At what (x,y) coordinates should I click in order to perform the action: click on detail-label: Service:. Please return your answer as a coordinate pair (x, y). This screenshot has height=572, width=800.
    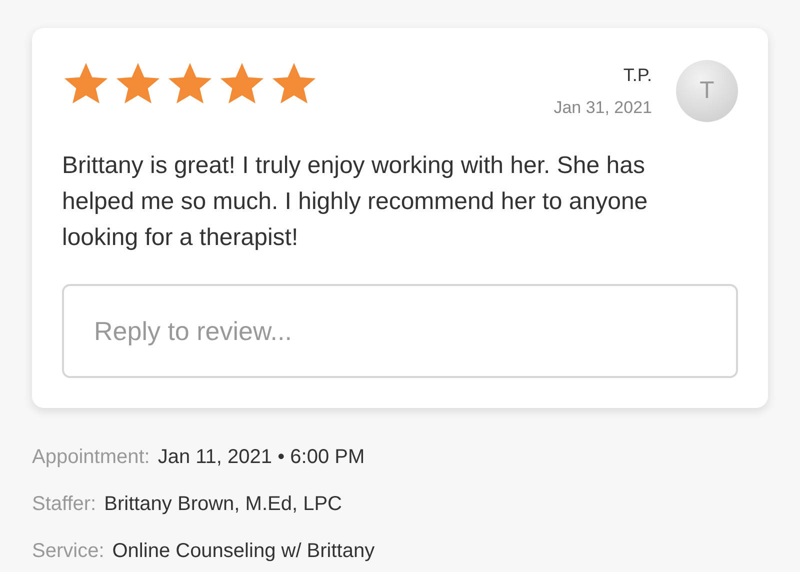
    Looking at the image, I should click on (68, 551).